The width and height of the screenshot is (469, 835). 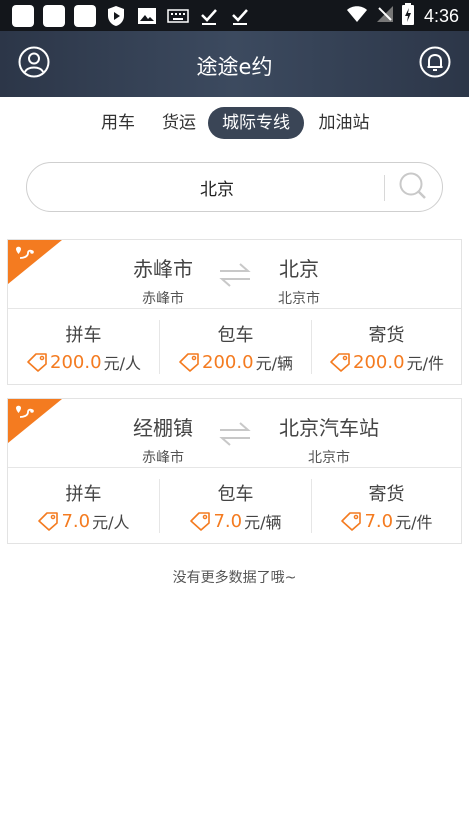 I want to click on option-price: 200.0 元/辆, so click(x=235, y=362).